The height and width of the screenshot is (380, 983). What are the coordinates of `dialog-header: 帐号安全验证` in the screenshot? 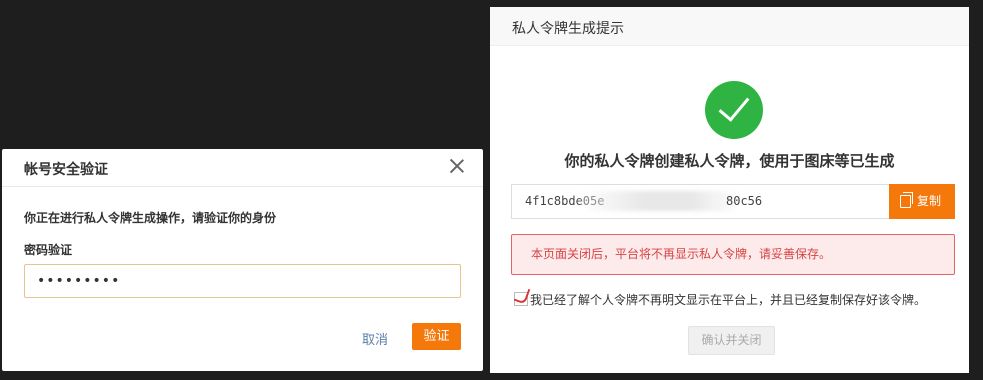 It's located at (242, 168).